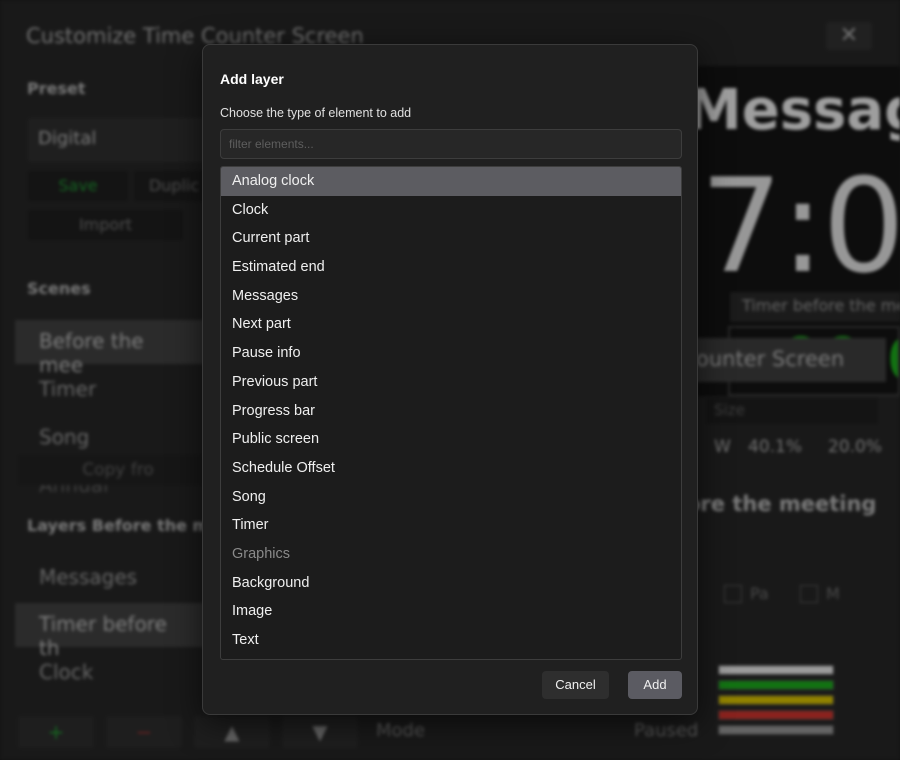  I want to click on add-button: Add, so click(655, 685).